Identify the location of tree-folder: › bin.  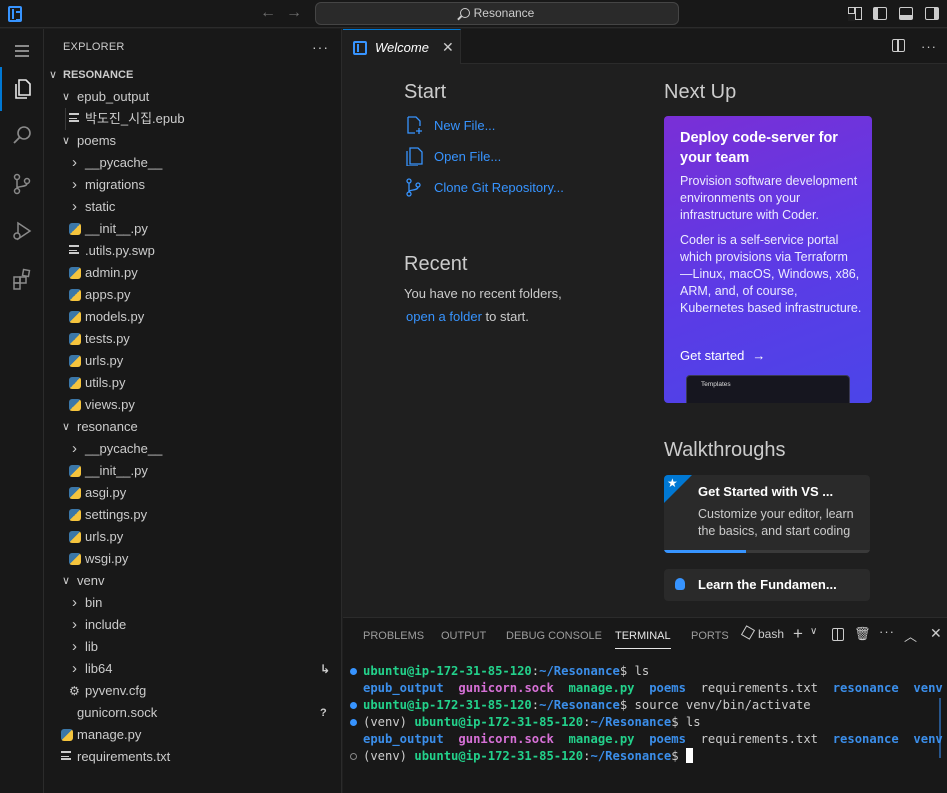
(193, 603).